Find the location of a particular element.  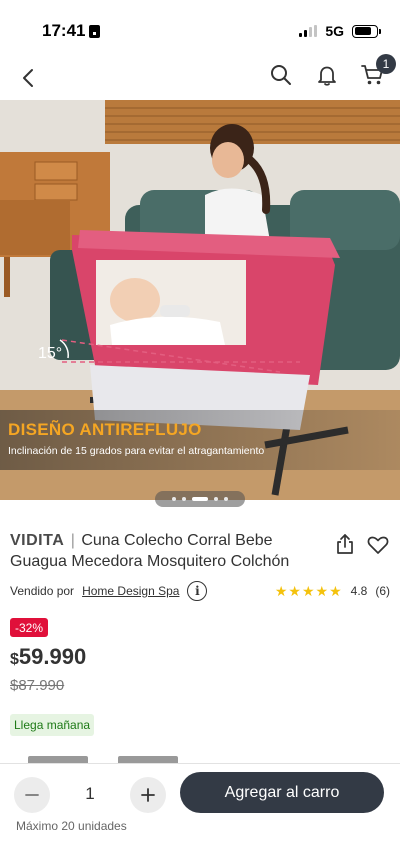

status-time: 17:41 is located at coordinates (71, 31).